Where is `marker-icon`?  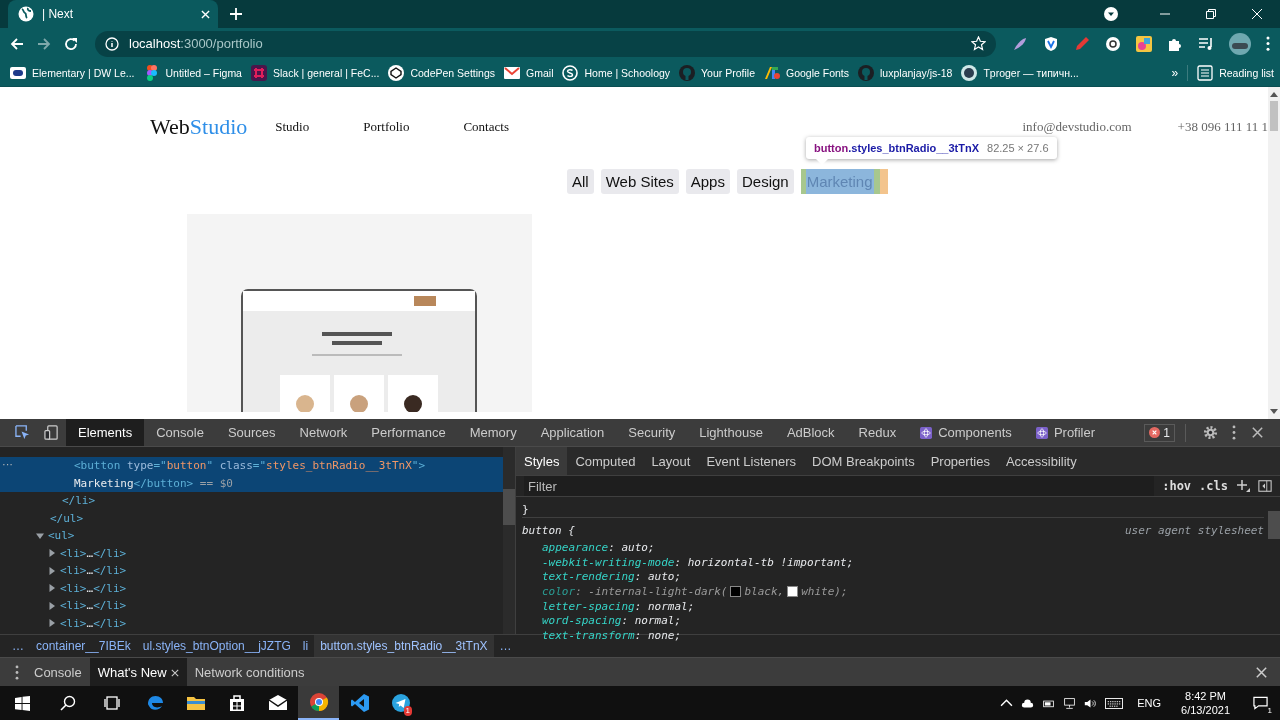
marker-icon is located at coordinates (1082, 43).